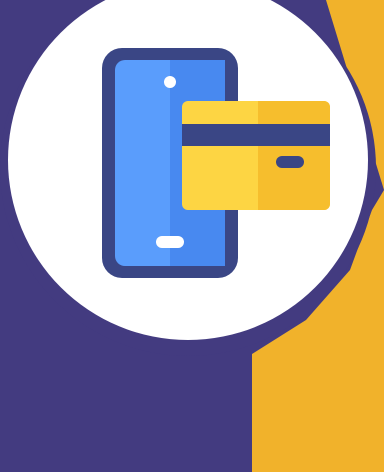  What do you see at coordinates (290, 162) in the screenshot?
I see `card-chip` at bounding box center [290, 162].